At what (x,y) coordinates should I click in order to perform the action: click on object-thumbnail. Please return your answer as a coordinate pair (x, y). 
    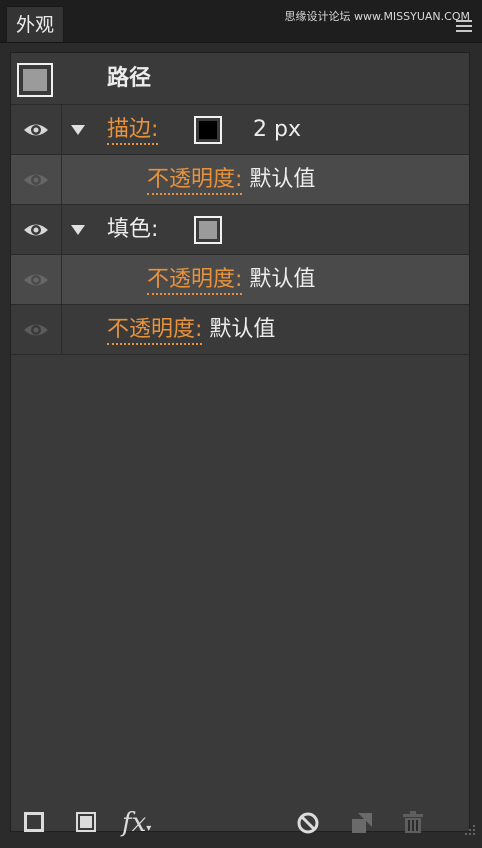
    Looking at the image, I should click on (35, 80).